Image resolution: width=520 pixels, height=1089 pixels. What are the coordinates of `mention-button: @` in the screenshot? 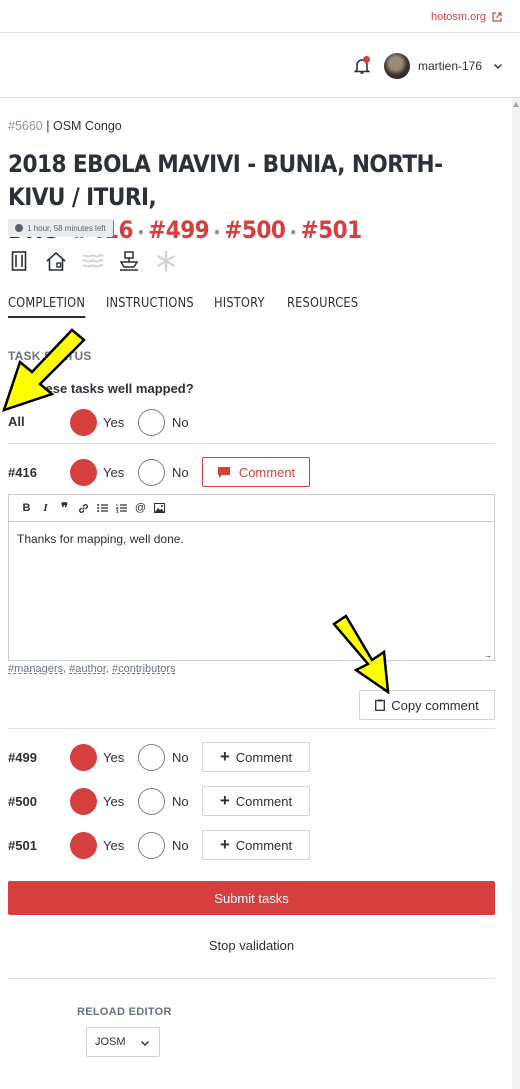 It's located at (140, 508).